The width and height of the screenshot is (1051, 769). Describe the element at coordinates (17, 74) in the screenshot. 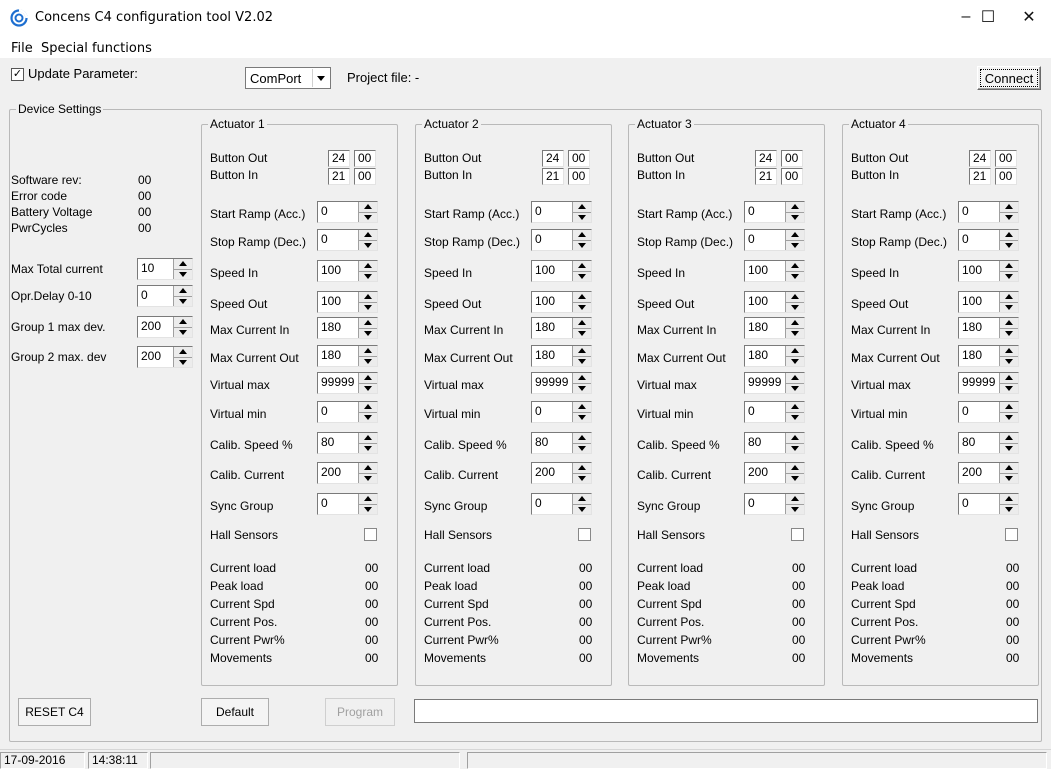

I see `update-parameter-checkbox: ✓` at that location.